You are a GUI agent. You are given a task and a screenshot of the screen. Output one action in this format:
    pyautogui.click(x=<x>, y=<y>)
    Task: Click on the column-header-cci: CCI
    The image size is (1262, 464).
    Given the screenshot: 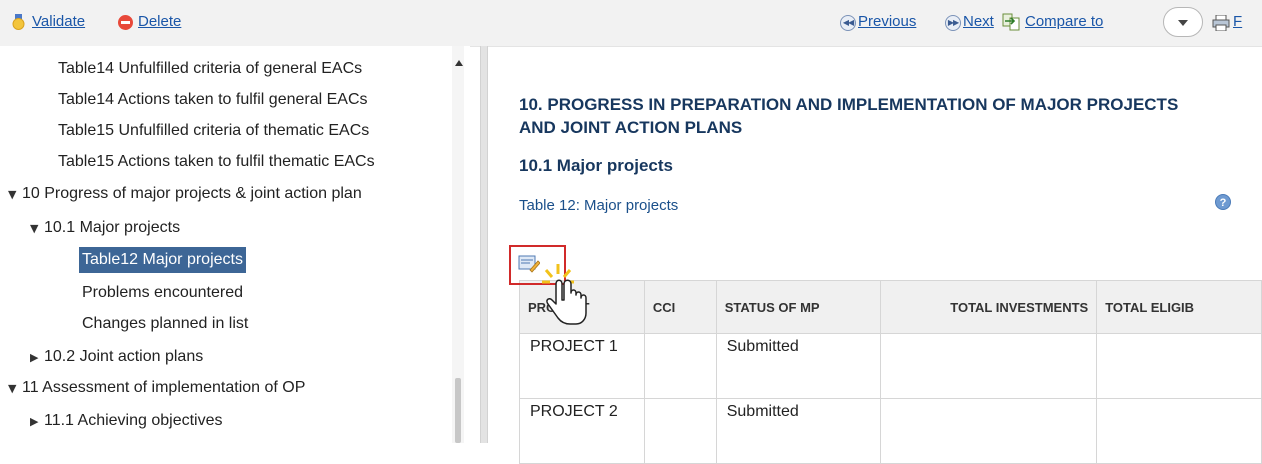 What is the action you would take?
    pyautogui.click(x=680, y=307)
    